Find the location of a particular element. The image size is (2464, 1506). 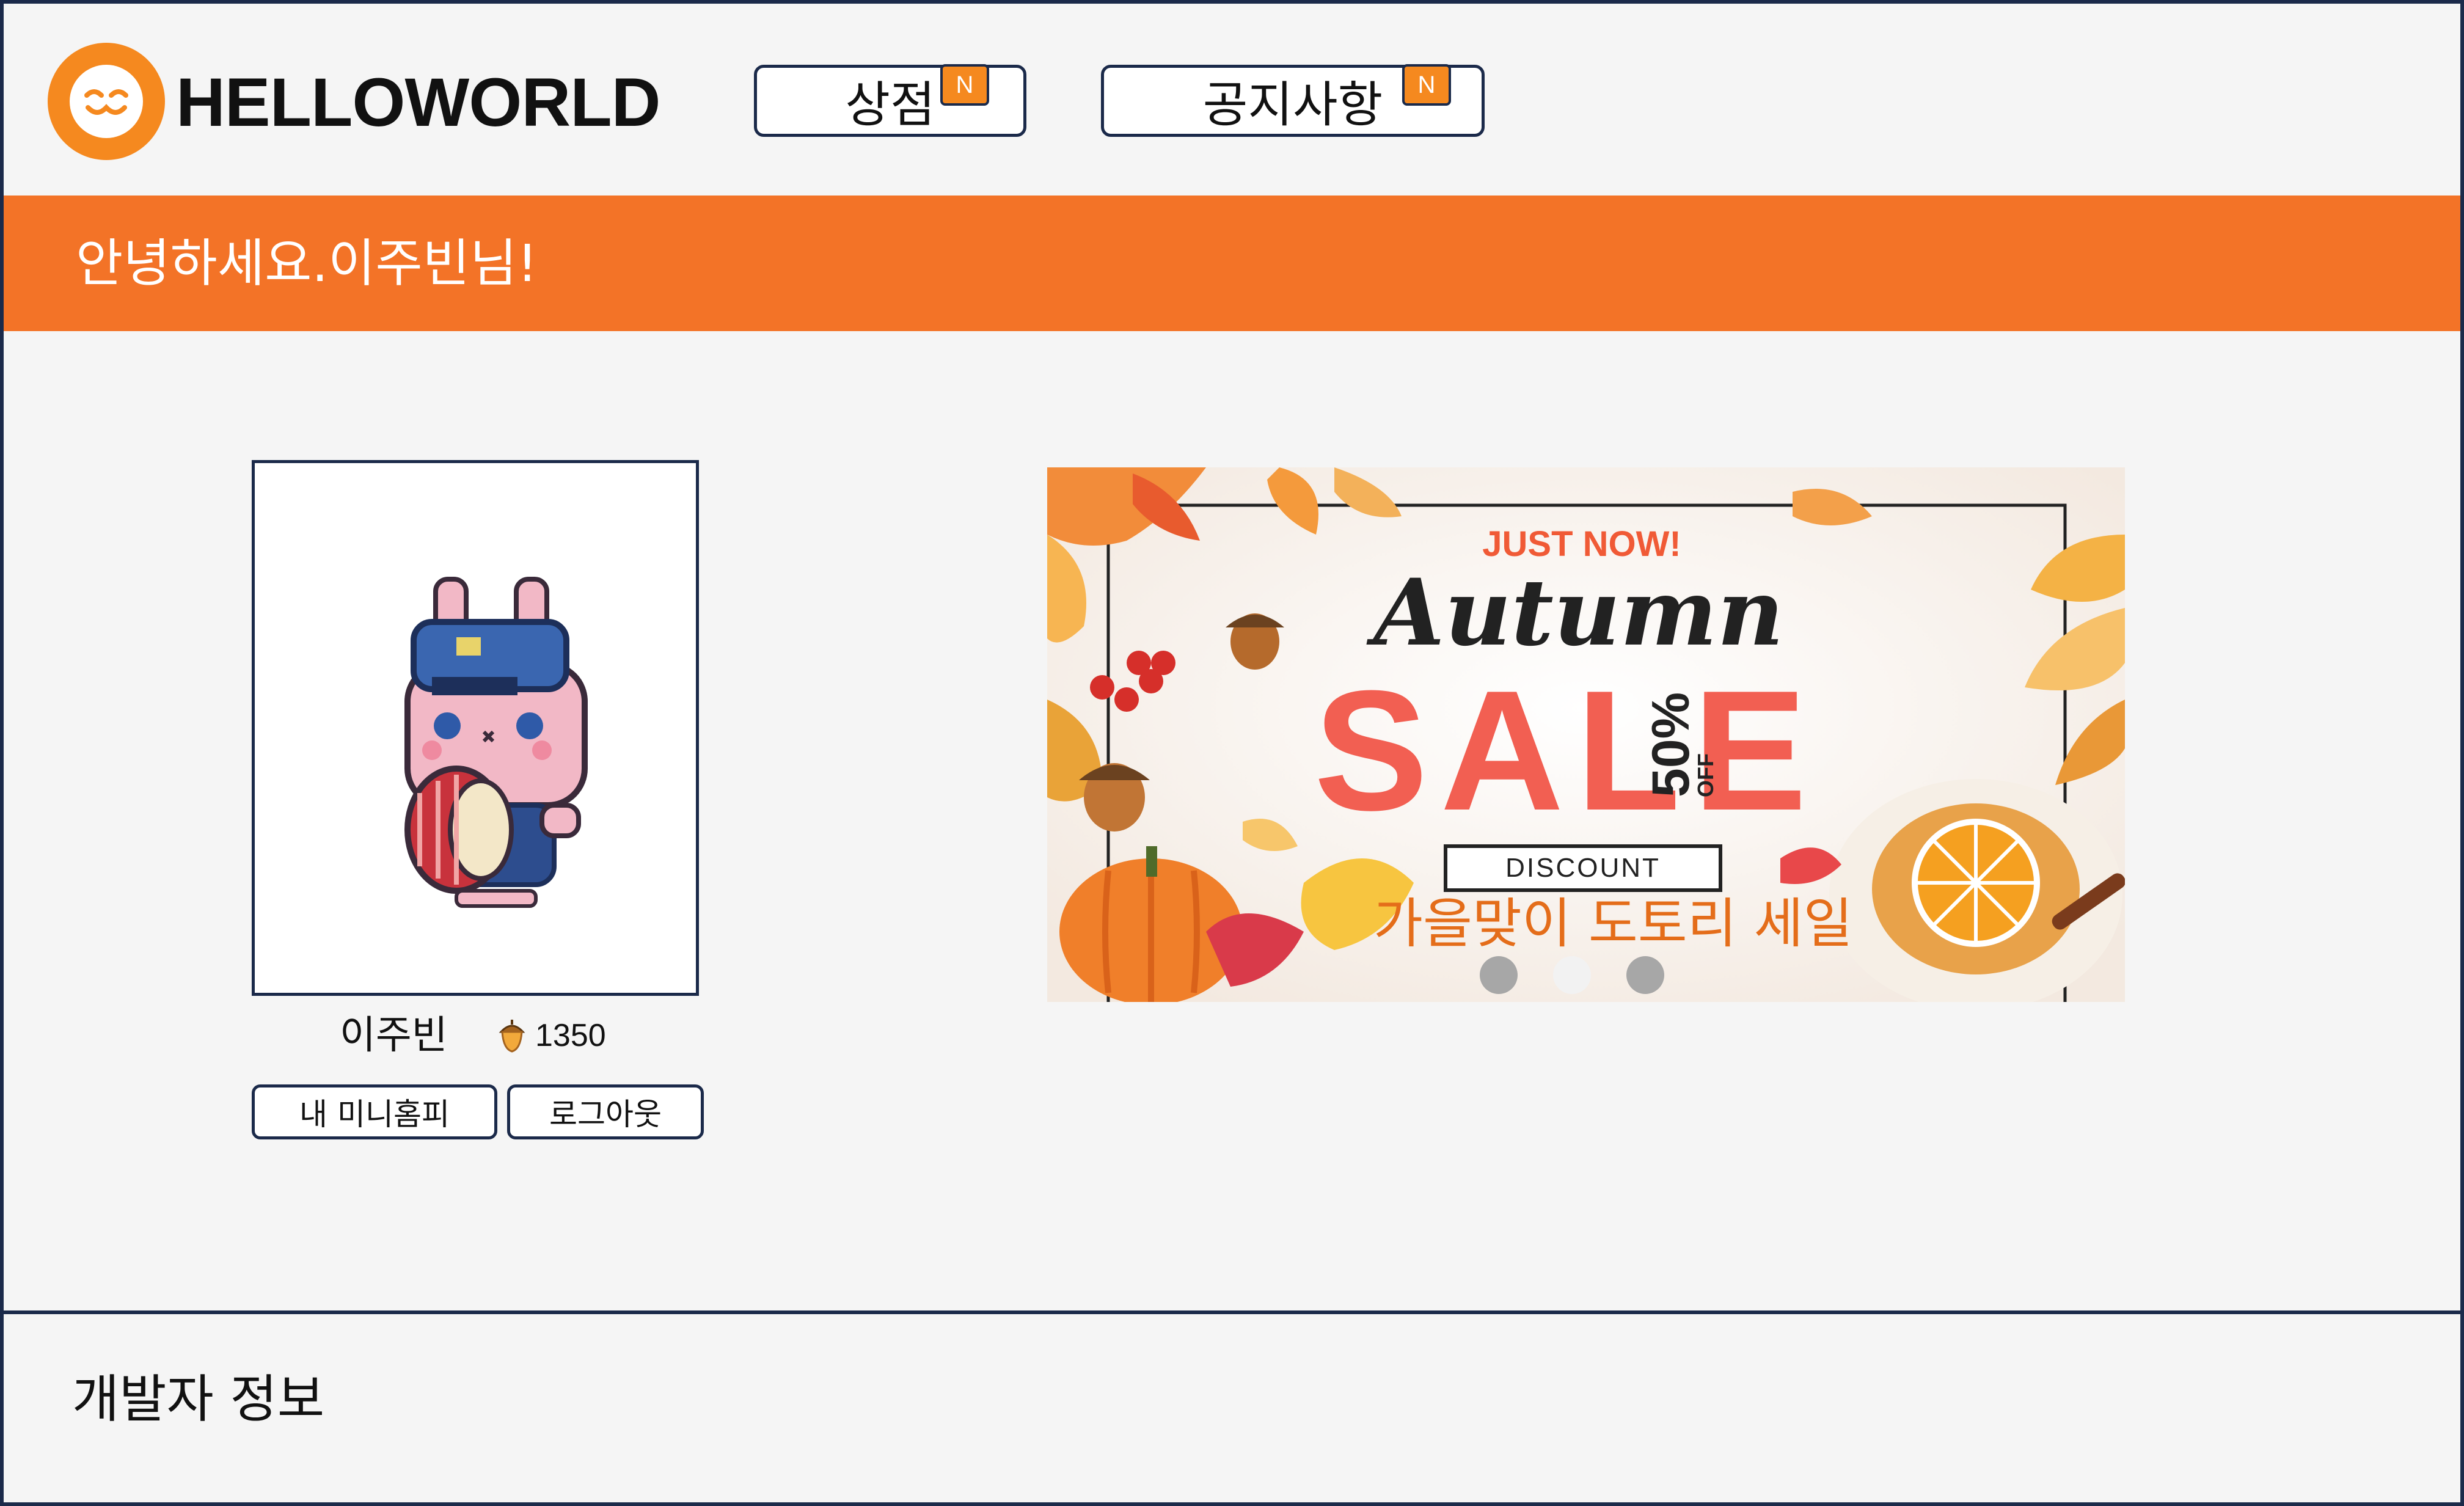

acorn-icon is located at coordinates (512, 1037).